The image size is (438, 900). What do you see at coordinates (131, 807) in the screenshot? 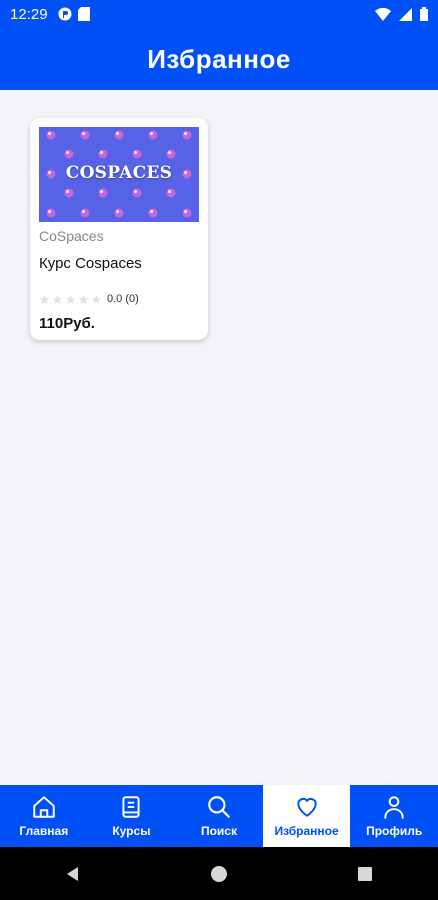
I see `book-icon` at bounding box center [131, 807].